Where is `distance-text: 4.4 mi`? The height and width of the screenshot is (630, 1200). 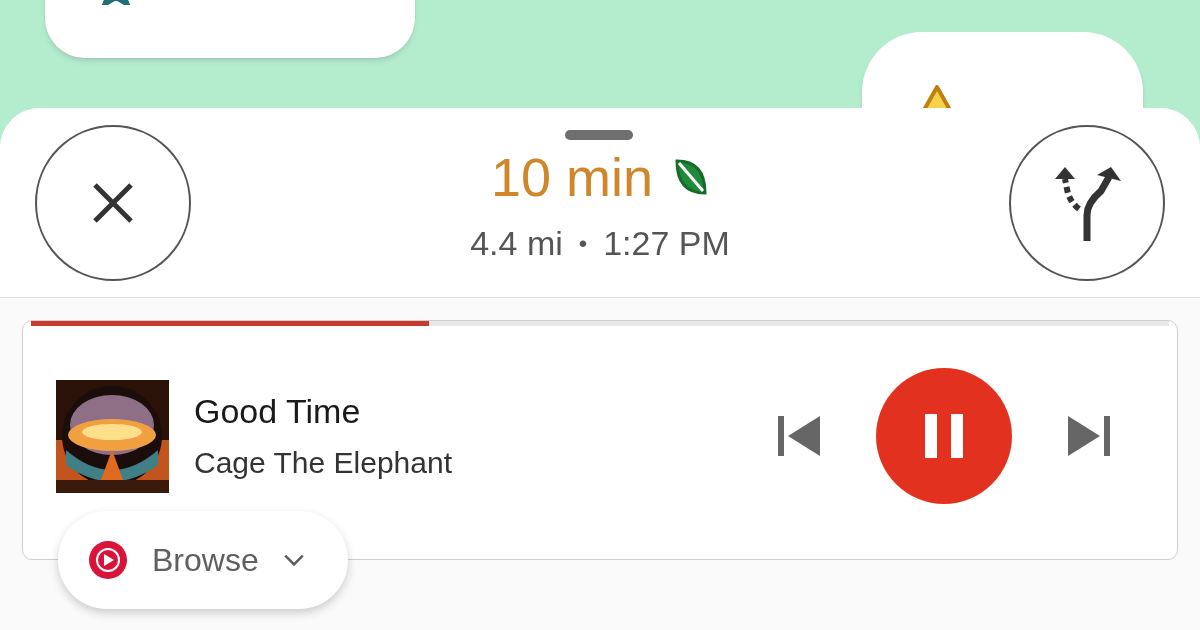
distance-text: 4.4 mi is located at coordinates (516, 243).